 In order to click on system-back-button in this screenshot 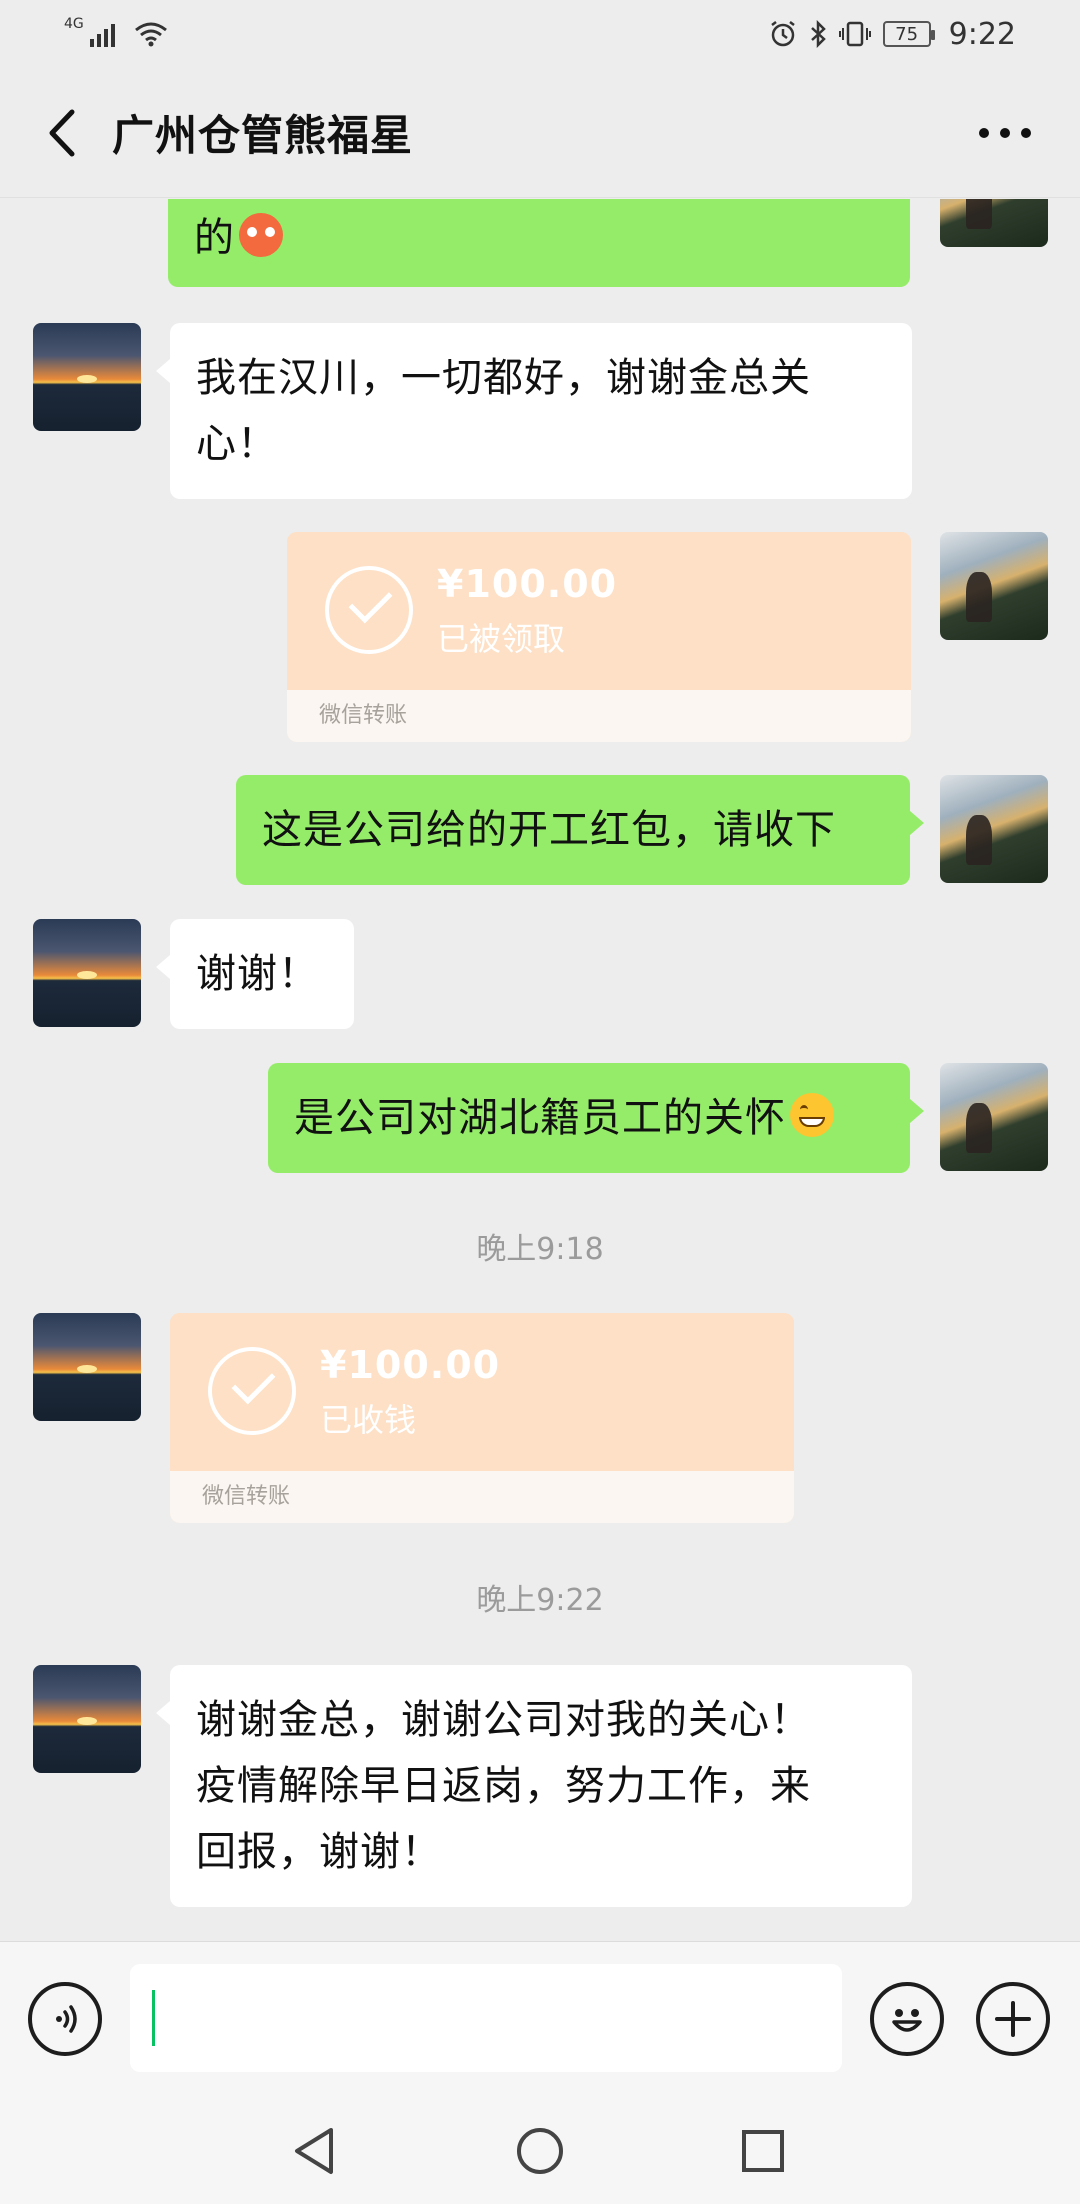, I will do `click(314, 2151)`.